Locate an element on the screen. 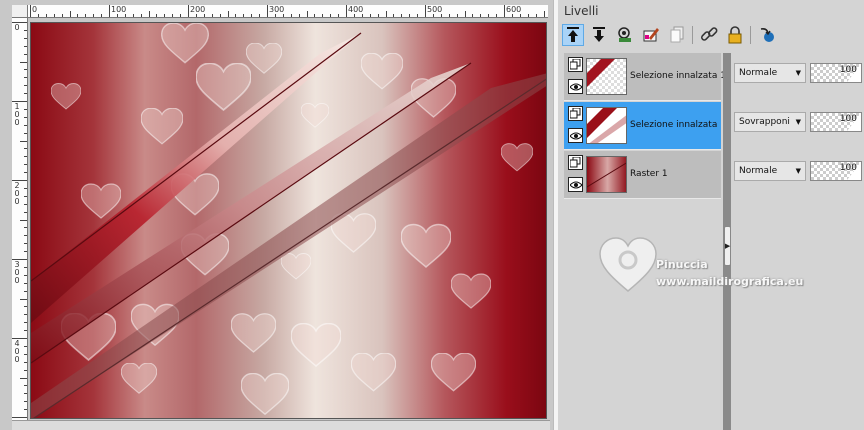 This screenshot has width=864, height=430. vertical-ruler: 0 1 0 0 2 0 0 3 0 0 4 0 0 is located at coordinates (20, 219).